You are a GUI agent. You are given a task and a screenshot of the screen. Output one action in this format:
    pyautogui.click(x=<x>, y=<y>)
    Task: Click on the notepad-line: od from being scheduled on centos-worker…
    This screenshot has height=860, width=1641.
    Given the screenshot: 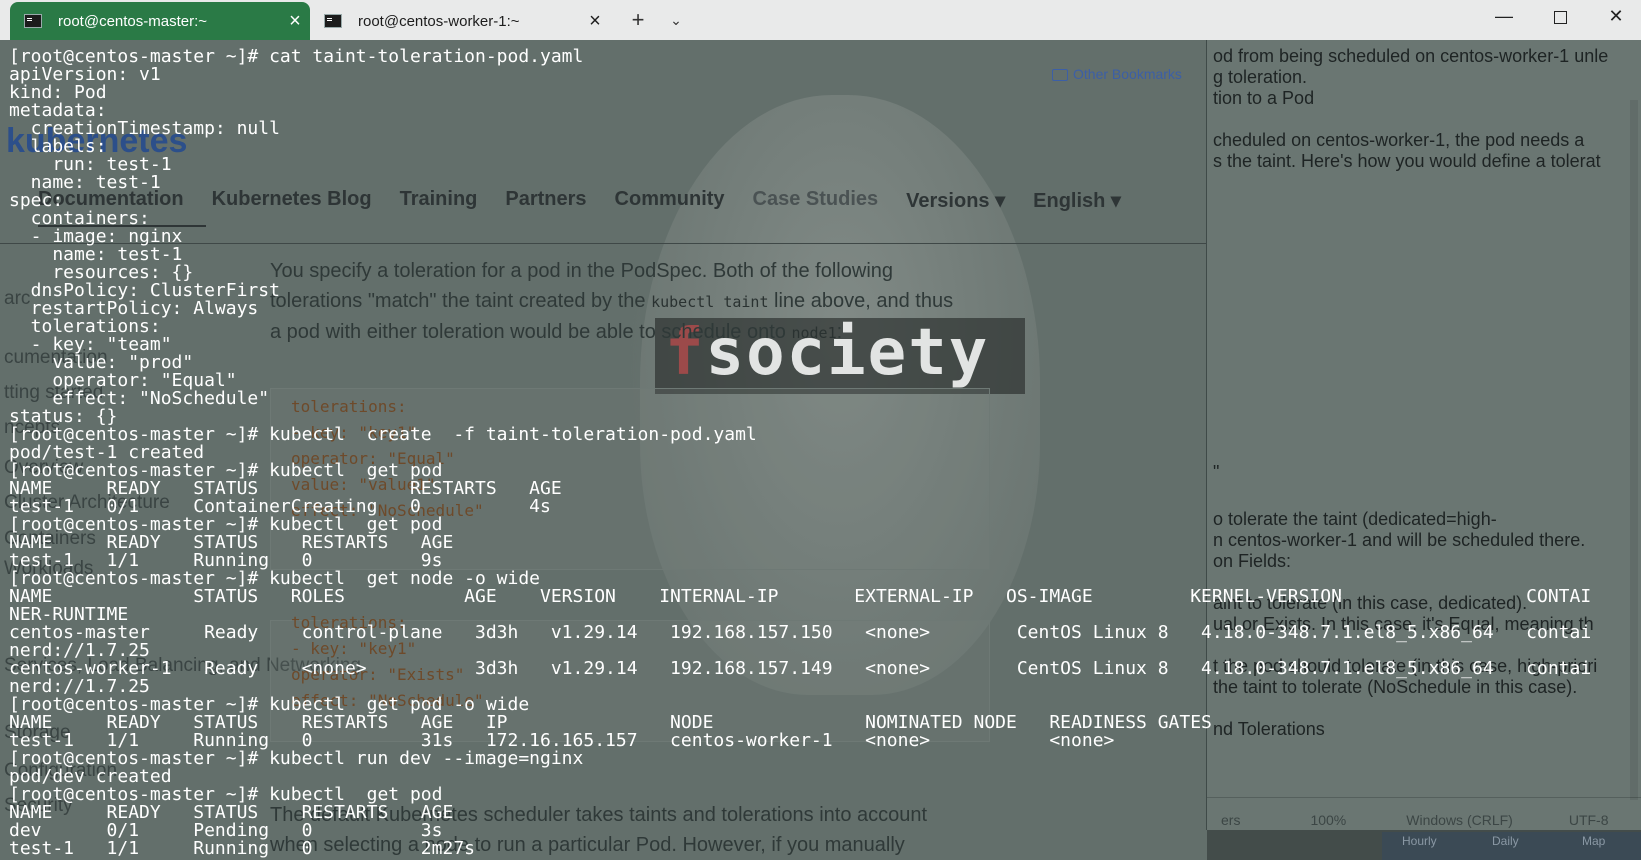 What is the action you would take?
    pyautogui.click(x=1411, y=56)
    